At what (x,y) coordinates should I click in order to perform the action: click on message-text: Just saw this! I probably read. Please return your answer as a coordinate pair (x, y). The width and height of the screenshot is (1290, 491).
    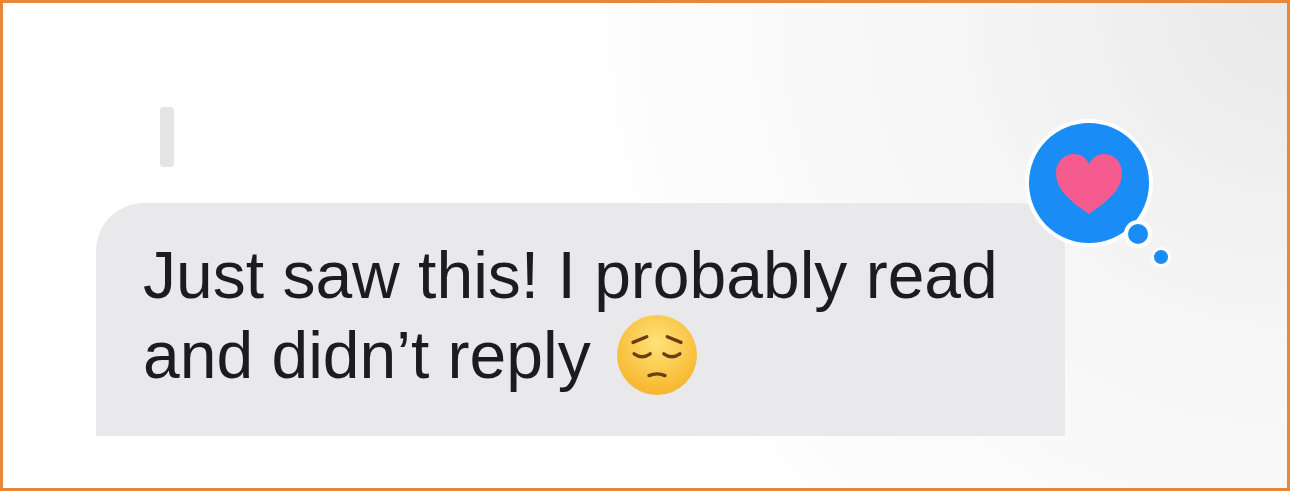
    Looking at the image, I should click on (570, 275).